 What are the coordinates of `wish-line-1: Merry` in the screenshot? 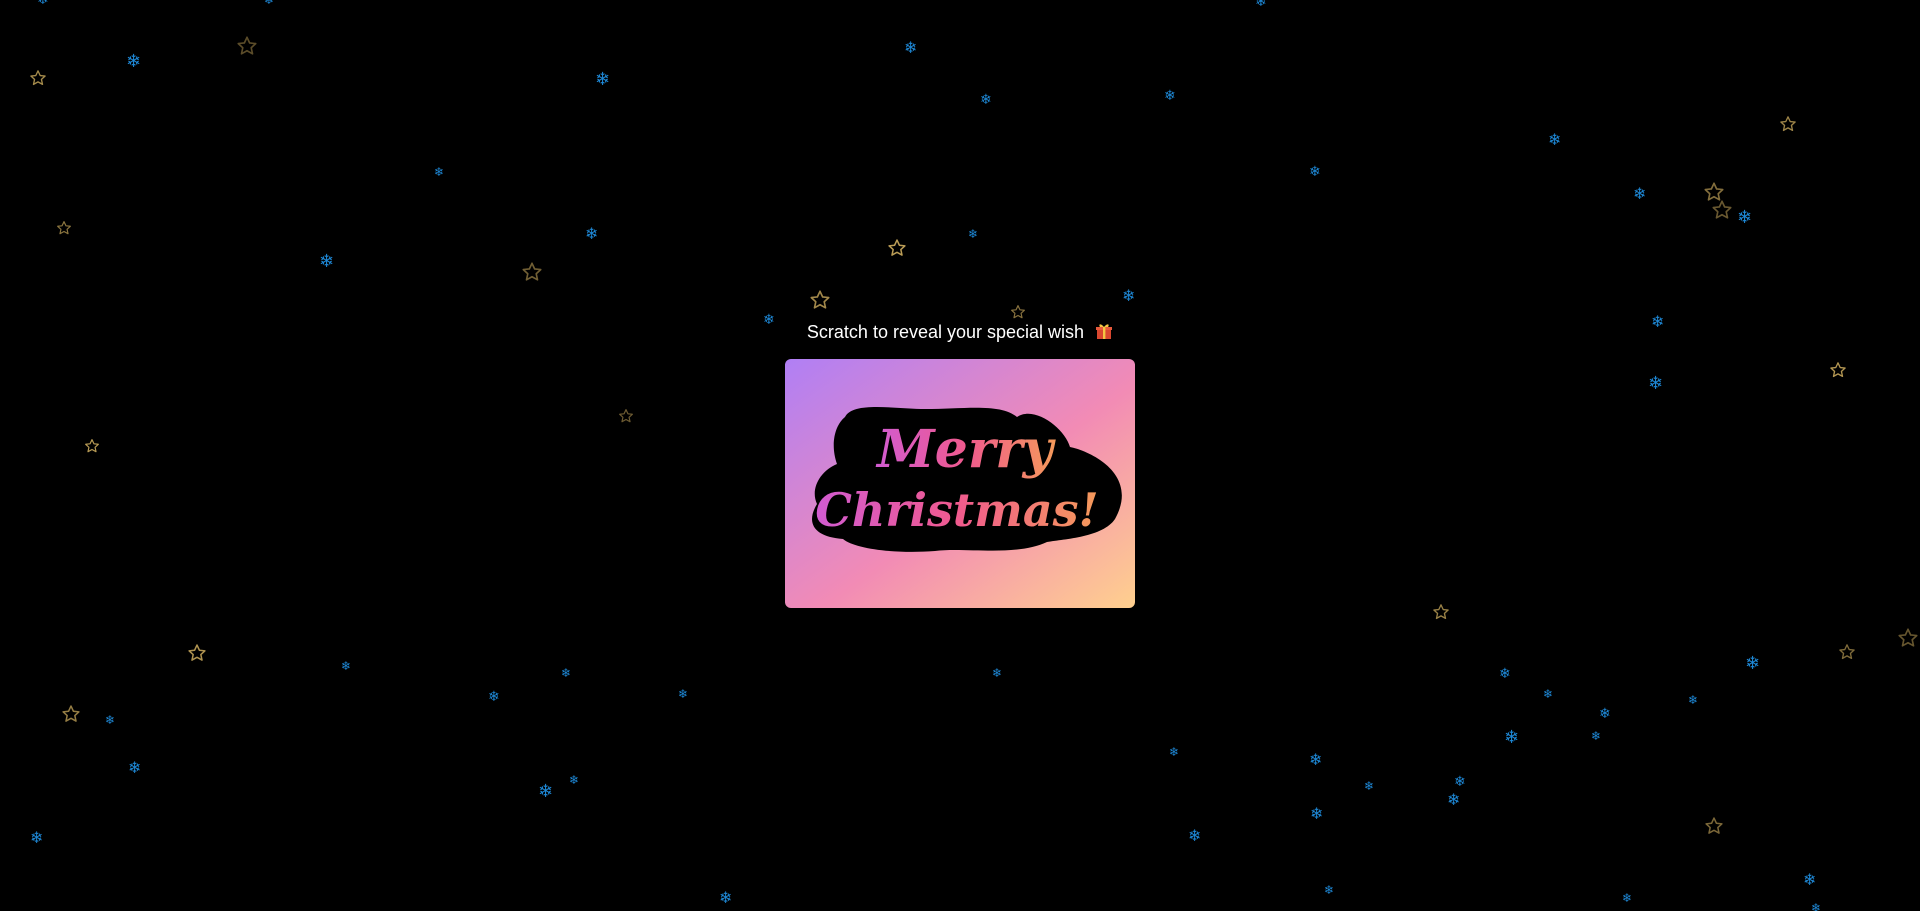 It's located at (965, 449).